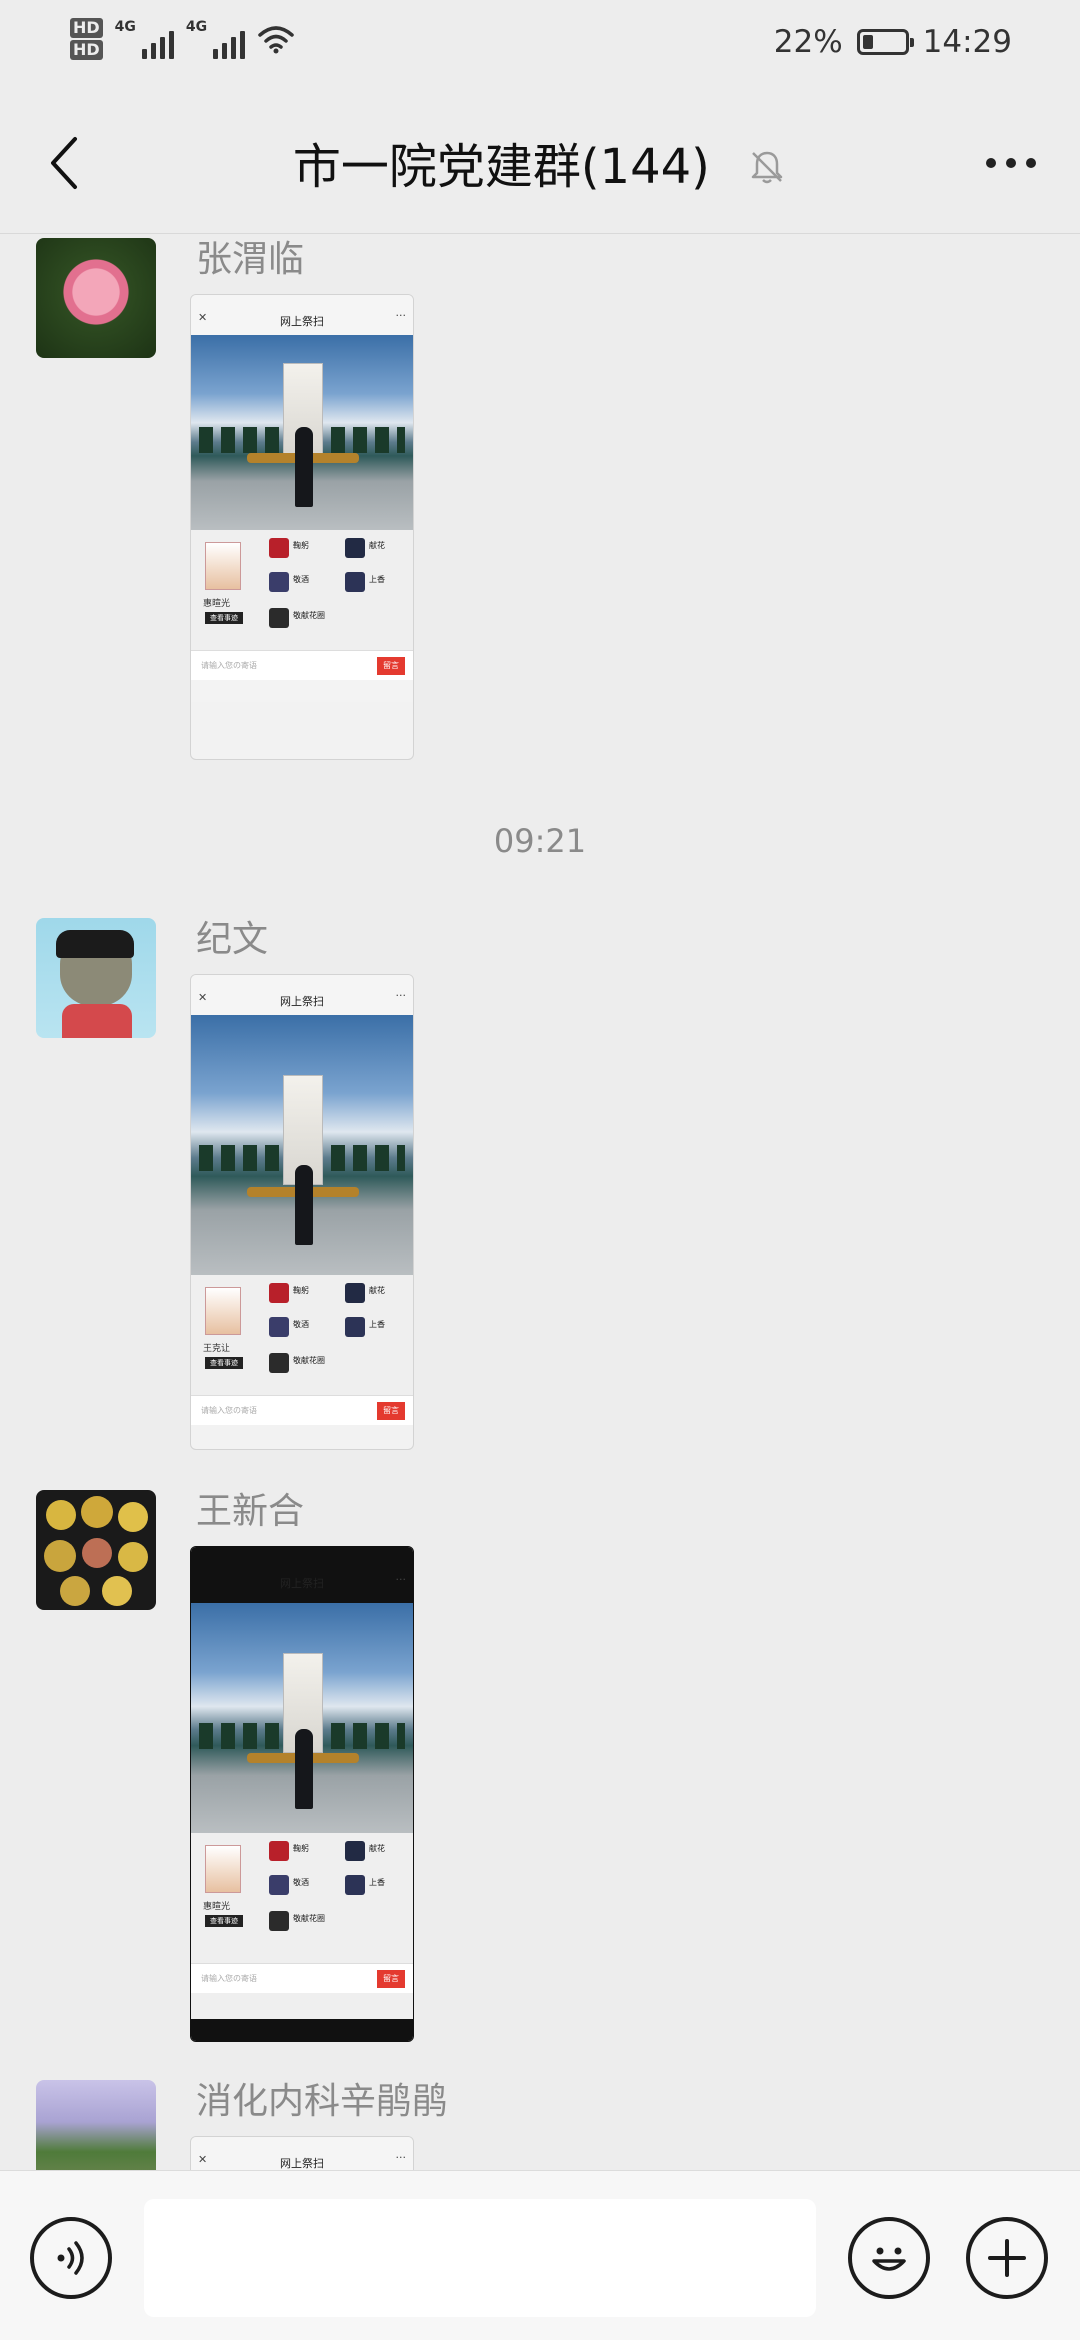  Describe the element at coordinates (302, 1335) in the screenshot. I see `action-panel: 王克让 查看事迹 鞠躬 献花 敬酒 上香 敬献花圈` at that location.